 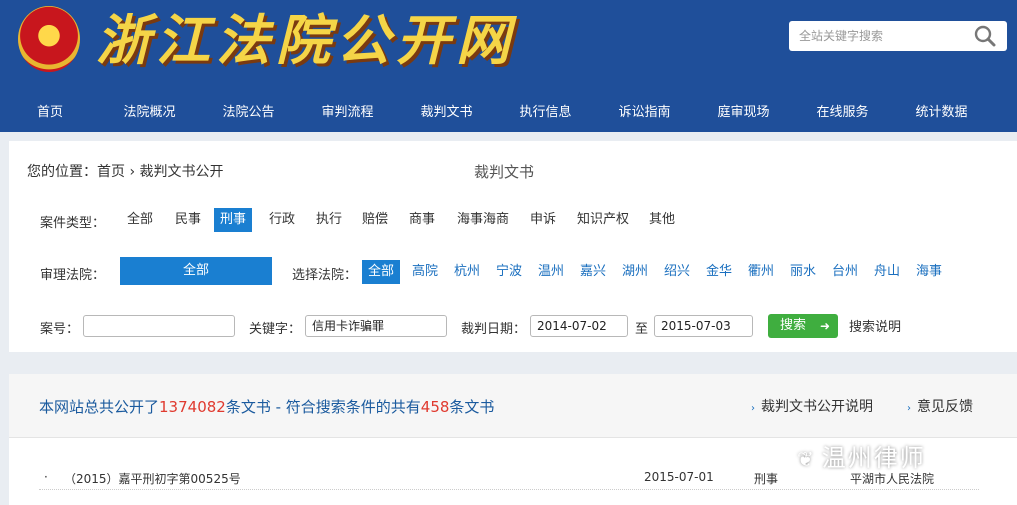 I want to click on court-option-taizhou: 台州, so click(x=845, y=272).